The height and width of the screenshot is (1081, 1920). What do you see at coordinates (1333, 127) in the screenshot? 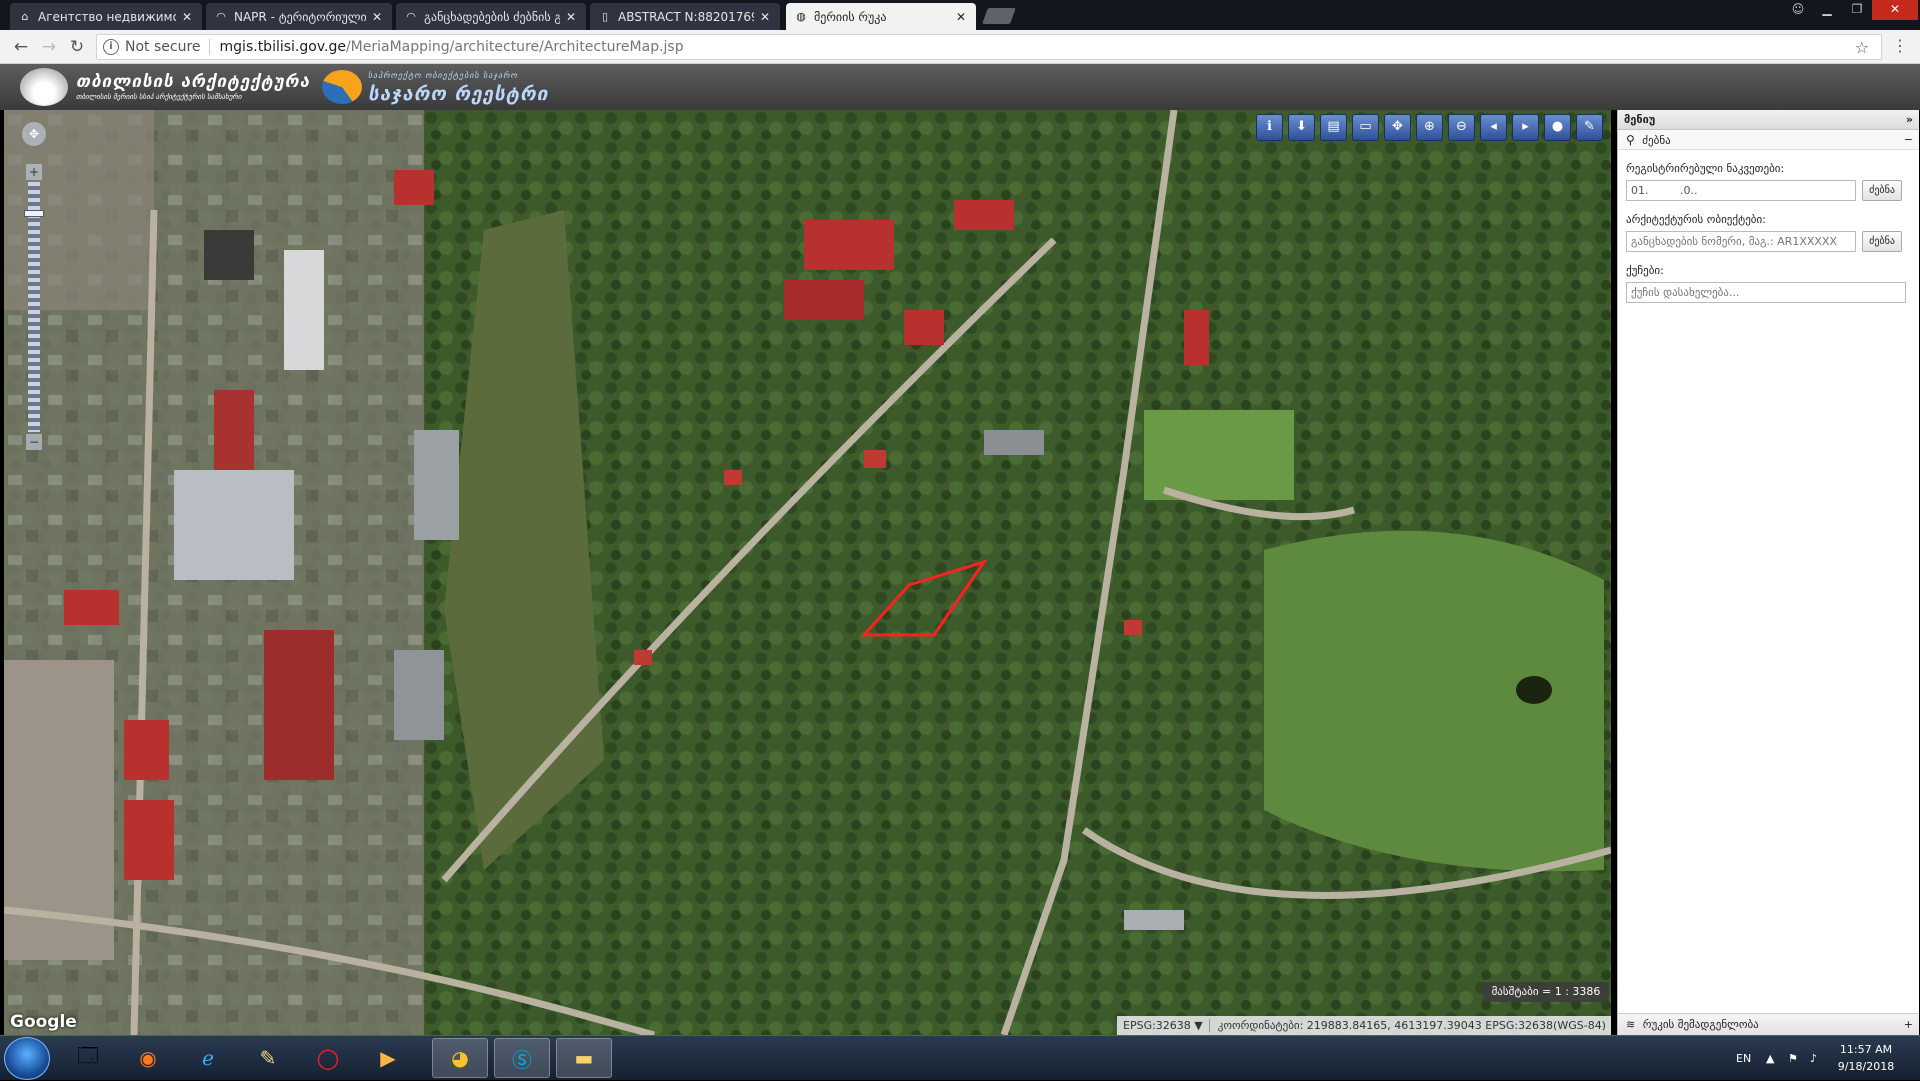
I see `print-tool-icon: ▤` at bounding box center [1333, 127].